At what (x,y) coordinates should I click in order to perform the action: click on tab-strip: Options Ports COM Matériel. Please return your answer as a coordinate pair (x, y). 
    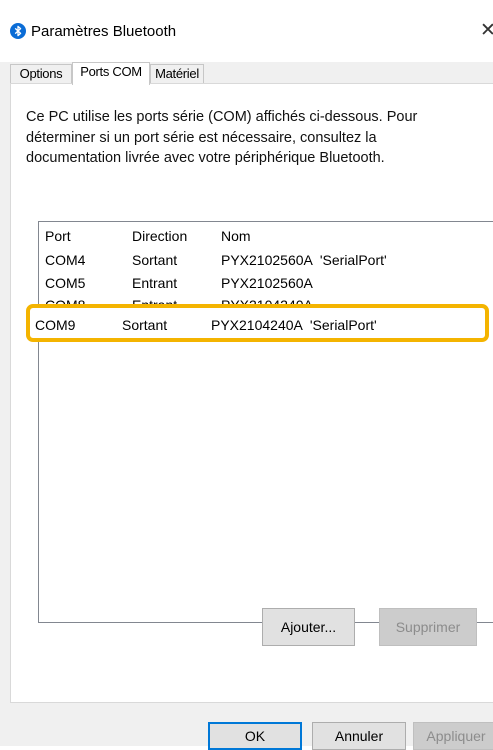
    Looking at the image, I should click on (246, 73).